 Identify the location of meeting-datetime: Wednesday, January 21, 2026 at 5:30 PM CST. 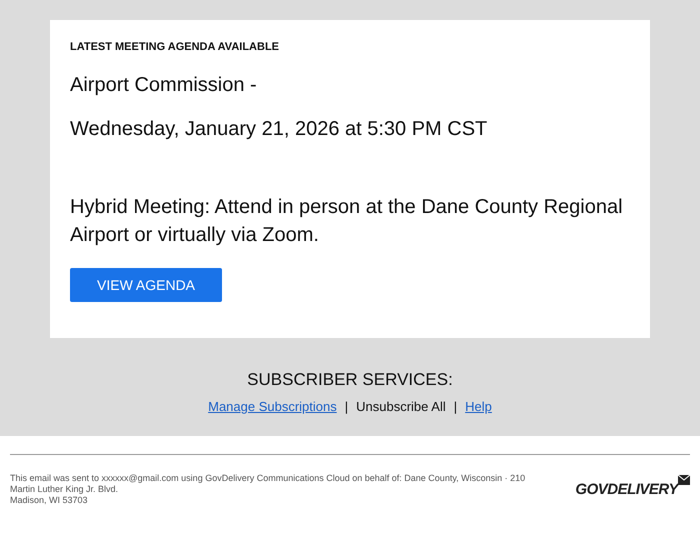
(279, 129).